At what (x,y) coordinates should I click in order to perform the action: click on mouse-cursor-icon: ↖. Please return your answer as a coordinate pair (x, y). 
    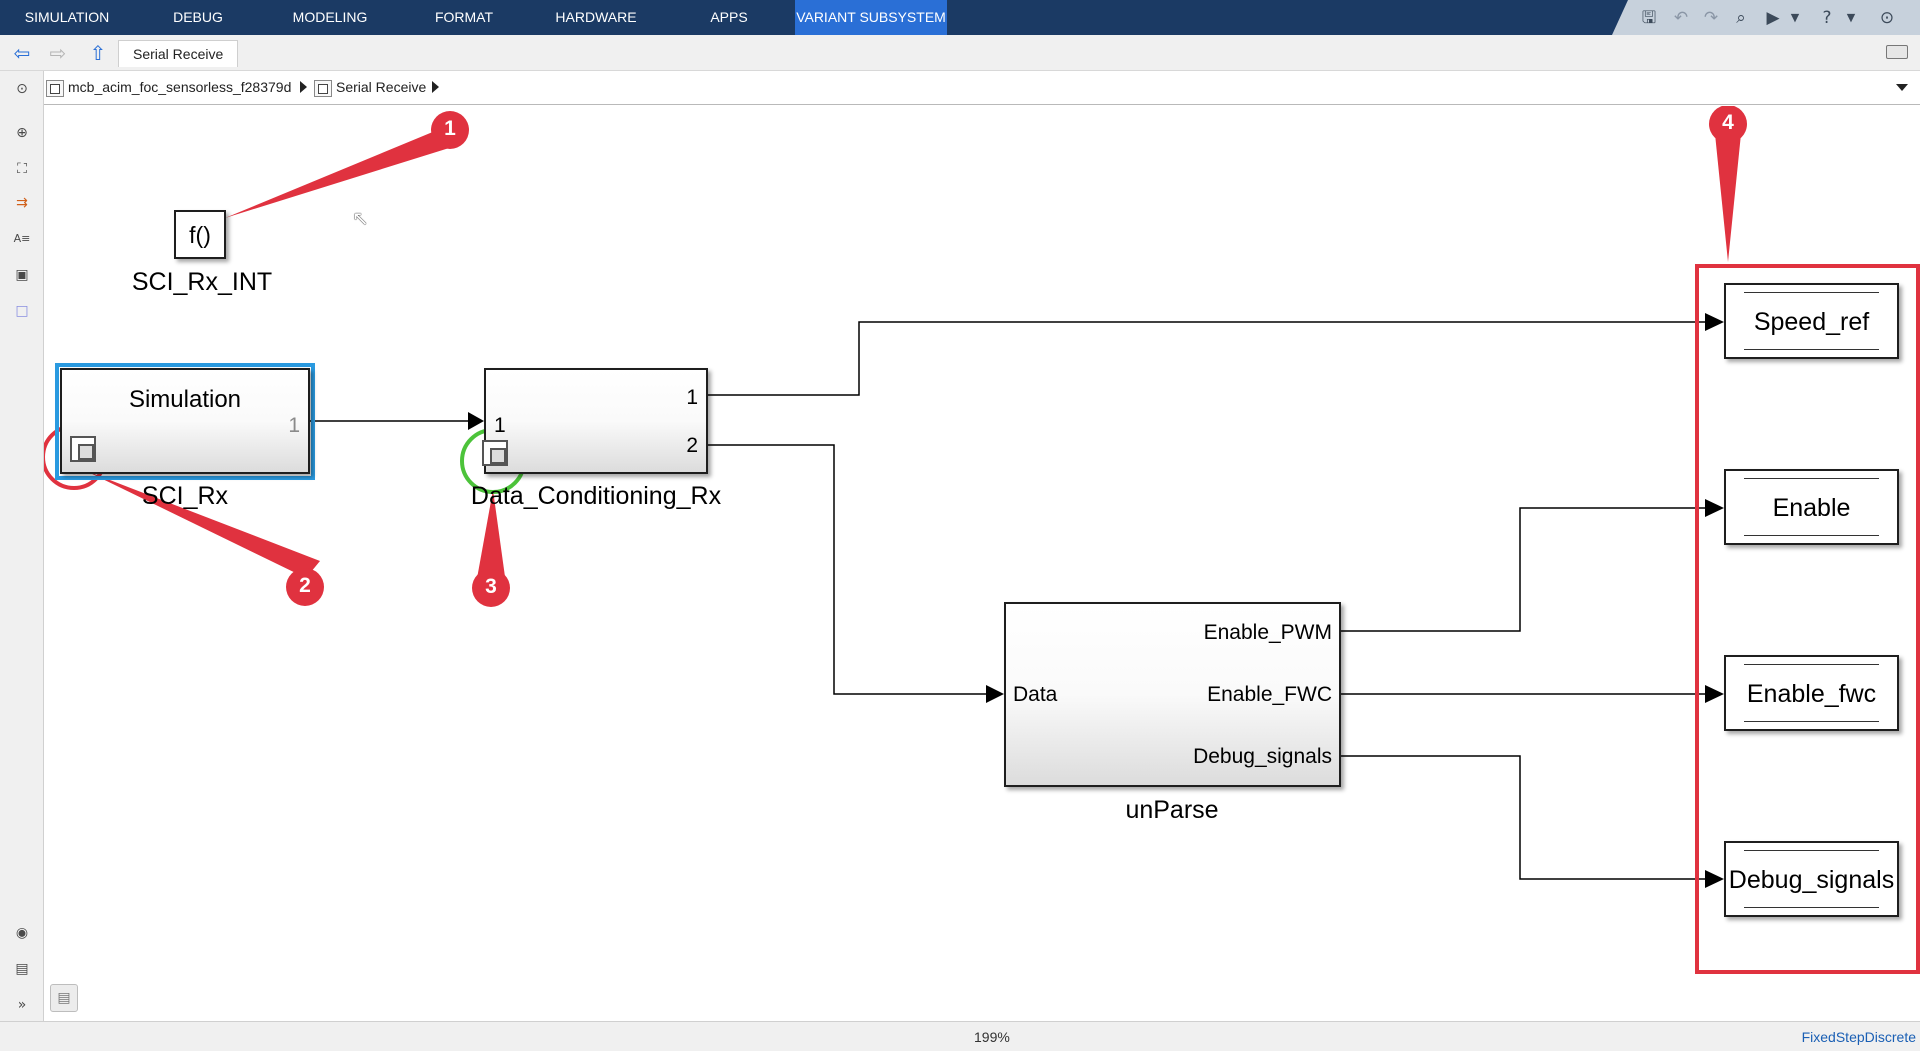
    Looking at the image, I should click on (360, 218).